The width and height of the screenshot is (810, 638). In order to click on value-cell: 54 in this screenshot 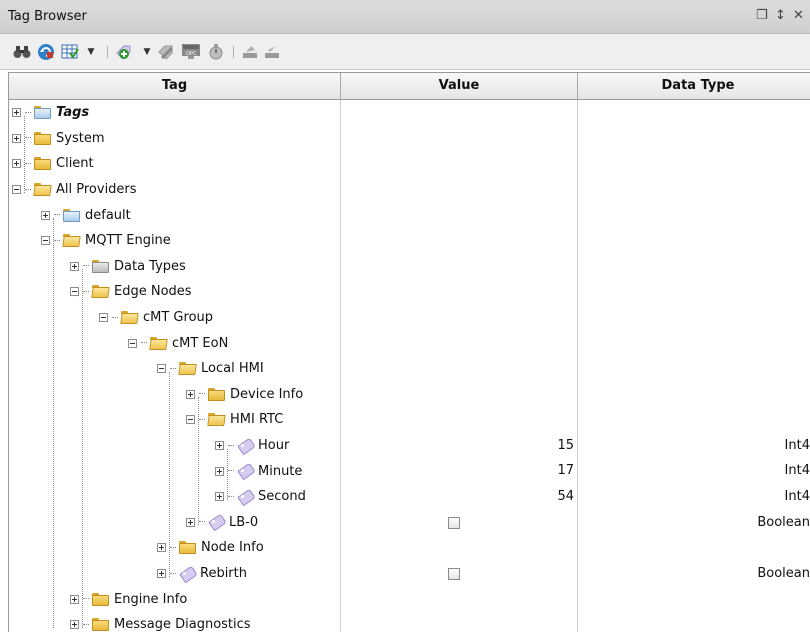, I will do `click(561, 497)`.